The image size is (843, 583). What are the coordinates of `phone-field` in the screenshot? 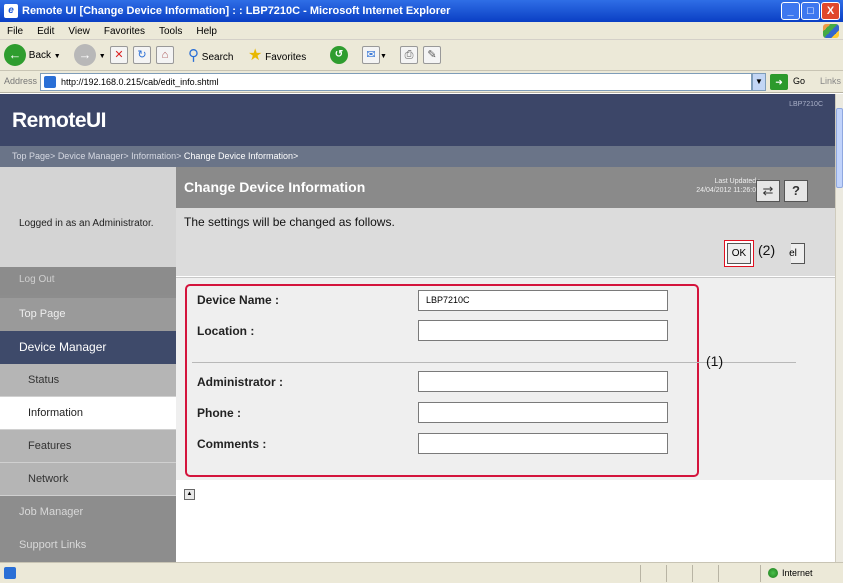 It's located at (543, 412).